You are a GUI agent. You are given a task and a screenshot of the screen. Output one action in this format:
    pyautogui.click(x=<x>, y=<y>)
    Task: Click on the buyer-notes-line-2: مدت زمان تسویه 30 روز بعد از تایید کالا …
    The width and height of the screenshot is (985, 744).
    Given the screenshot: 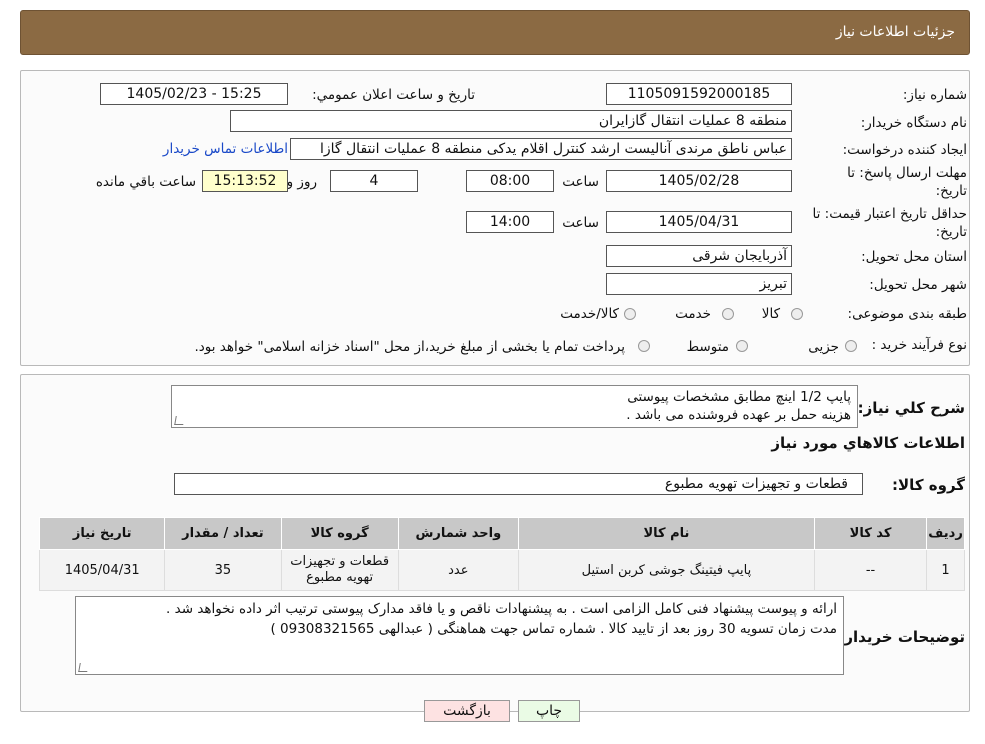 What is the action you would take?
    pyautogui.click(x=553, y=629)
    